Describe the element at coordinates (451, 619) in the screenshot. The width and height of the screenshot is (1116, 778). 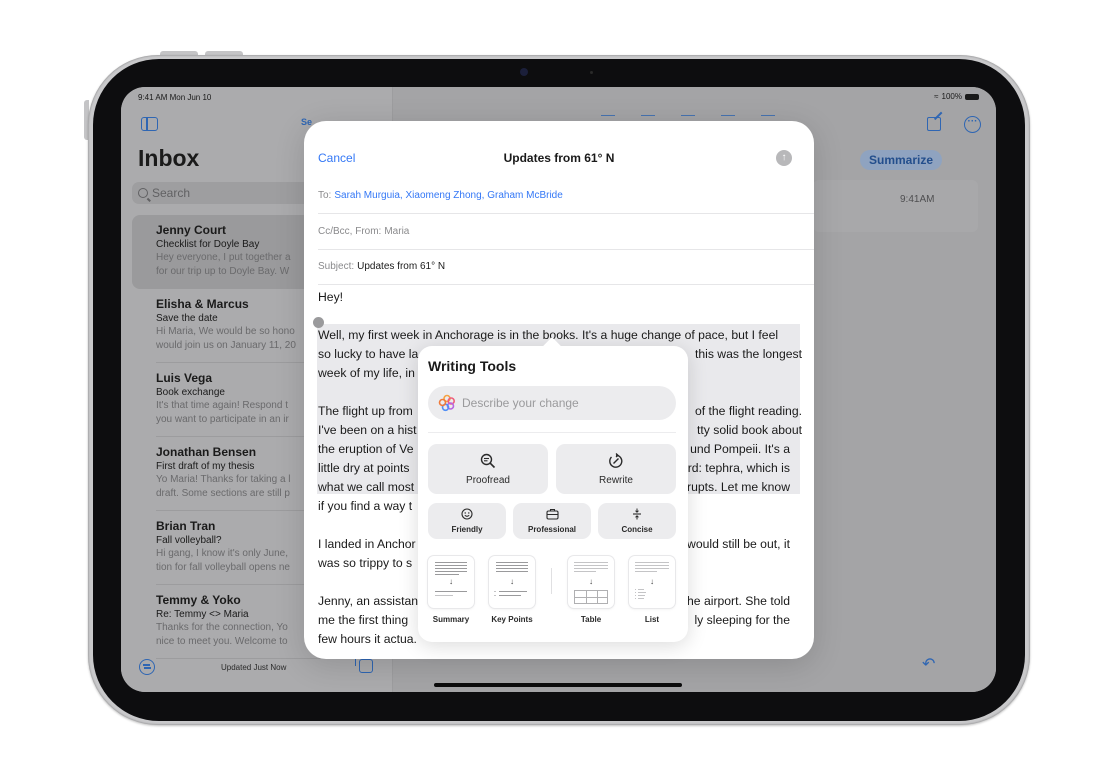
I see `summary-label: Summary` at that location.